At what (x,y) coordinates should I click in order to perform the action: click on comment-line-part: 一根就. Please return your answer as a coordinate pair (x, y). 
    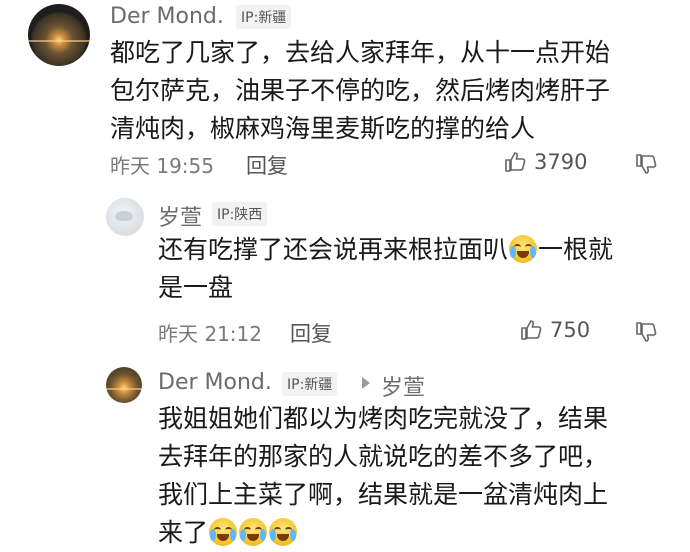
    Looking at the image, I should click on (576, 249).